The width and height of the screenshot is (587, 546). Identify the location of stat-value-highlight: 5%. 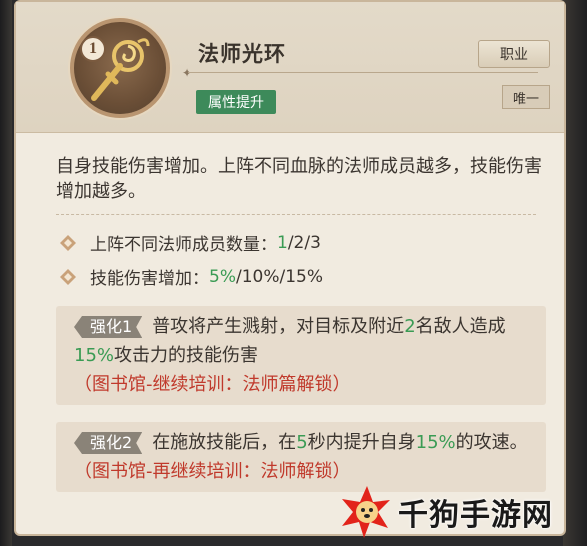
(222, 276).